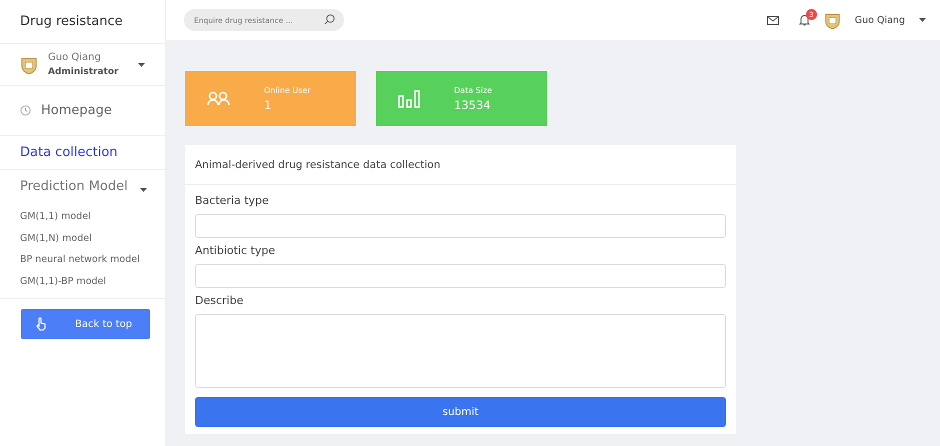 Image resolution: width=940 pixels, height=446 pixels. What do you see at coordinates (25, 110) in the screenshot?
I see `clock-icon` at bounding box center [25, 110].